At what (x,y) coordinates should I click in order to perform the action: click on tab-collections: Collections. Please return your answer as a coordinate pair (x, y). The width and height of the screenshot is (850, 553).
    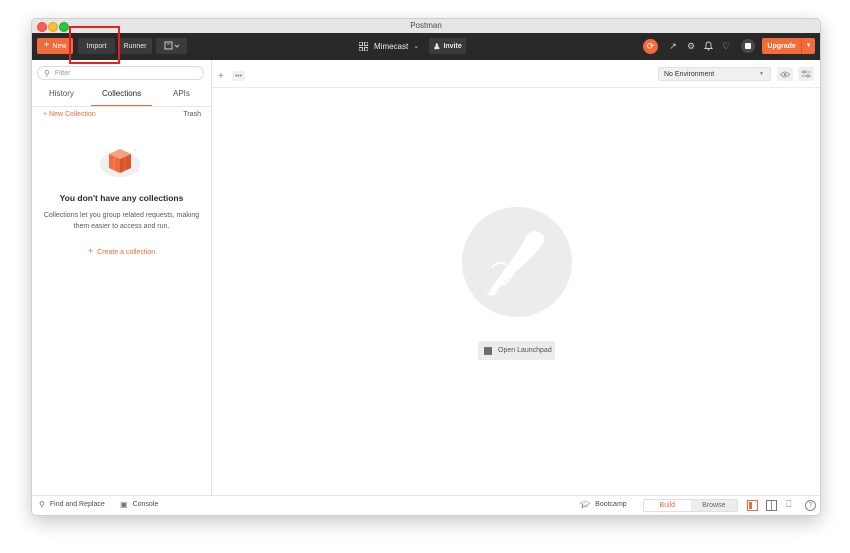
    Looking at the image, I should click on (121, 93).